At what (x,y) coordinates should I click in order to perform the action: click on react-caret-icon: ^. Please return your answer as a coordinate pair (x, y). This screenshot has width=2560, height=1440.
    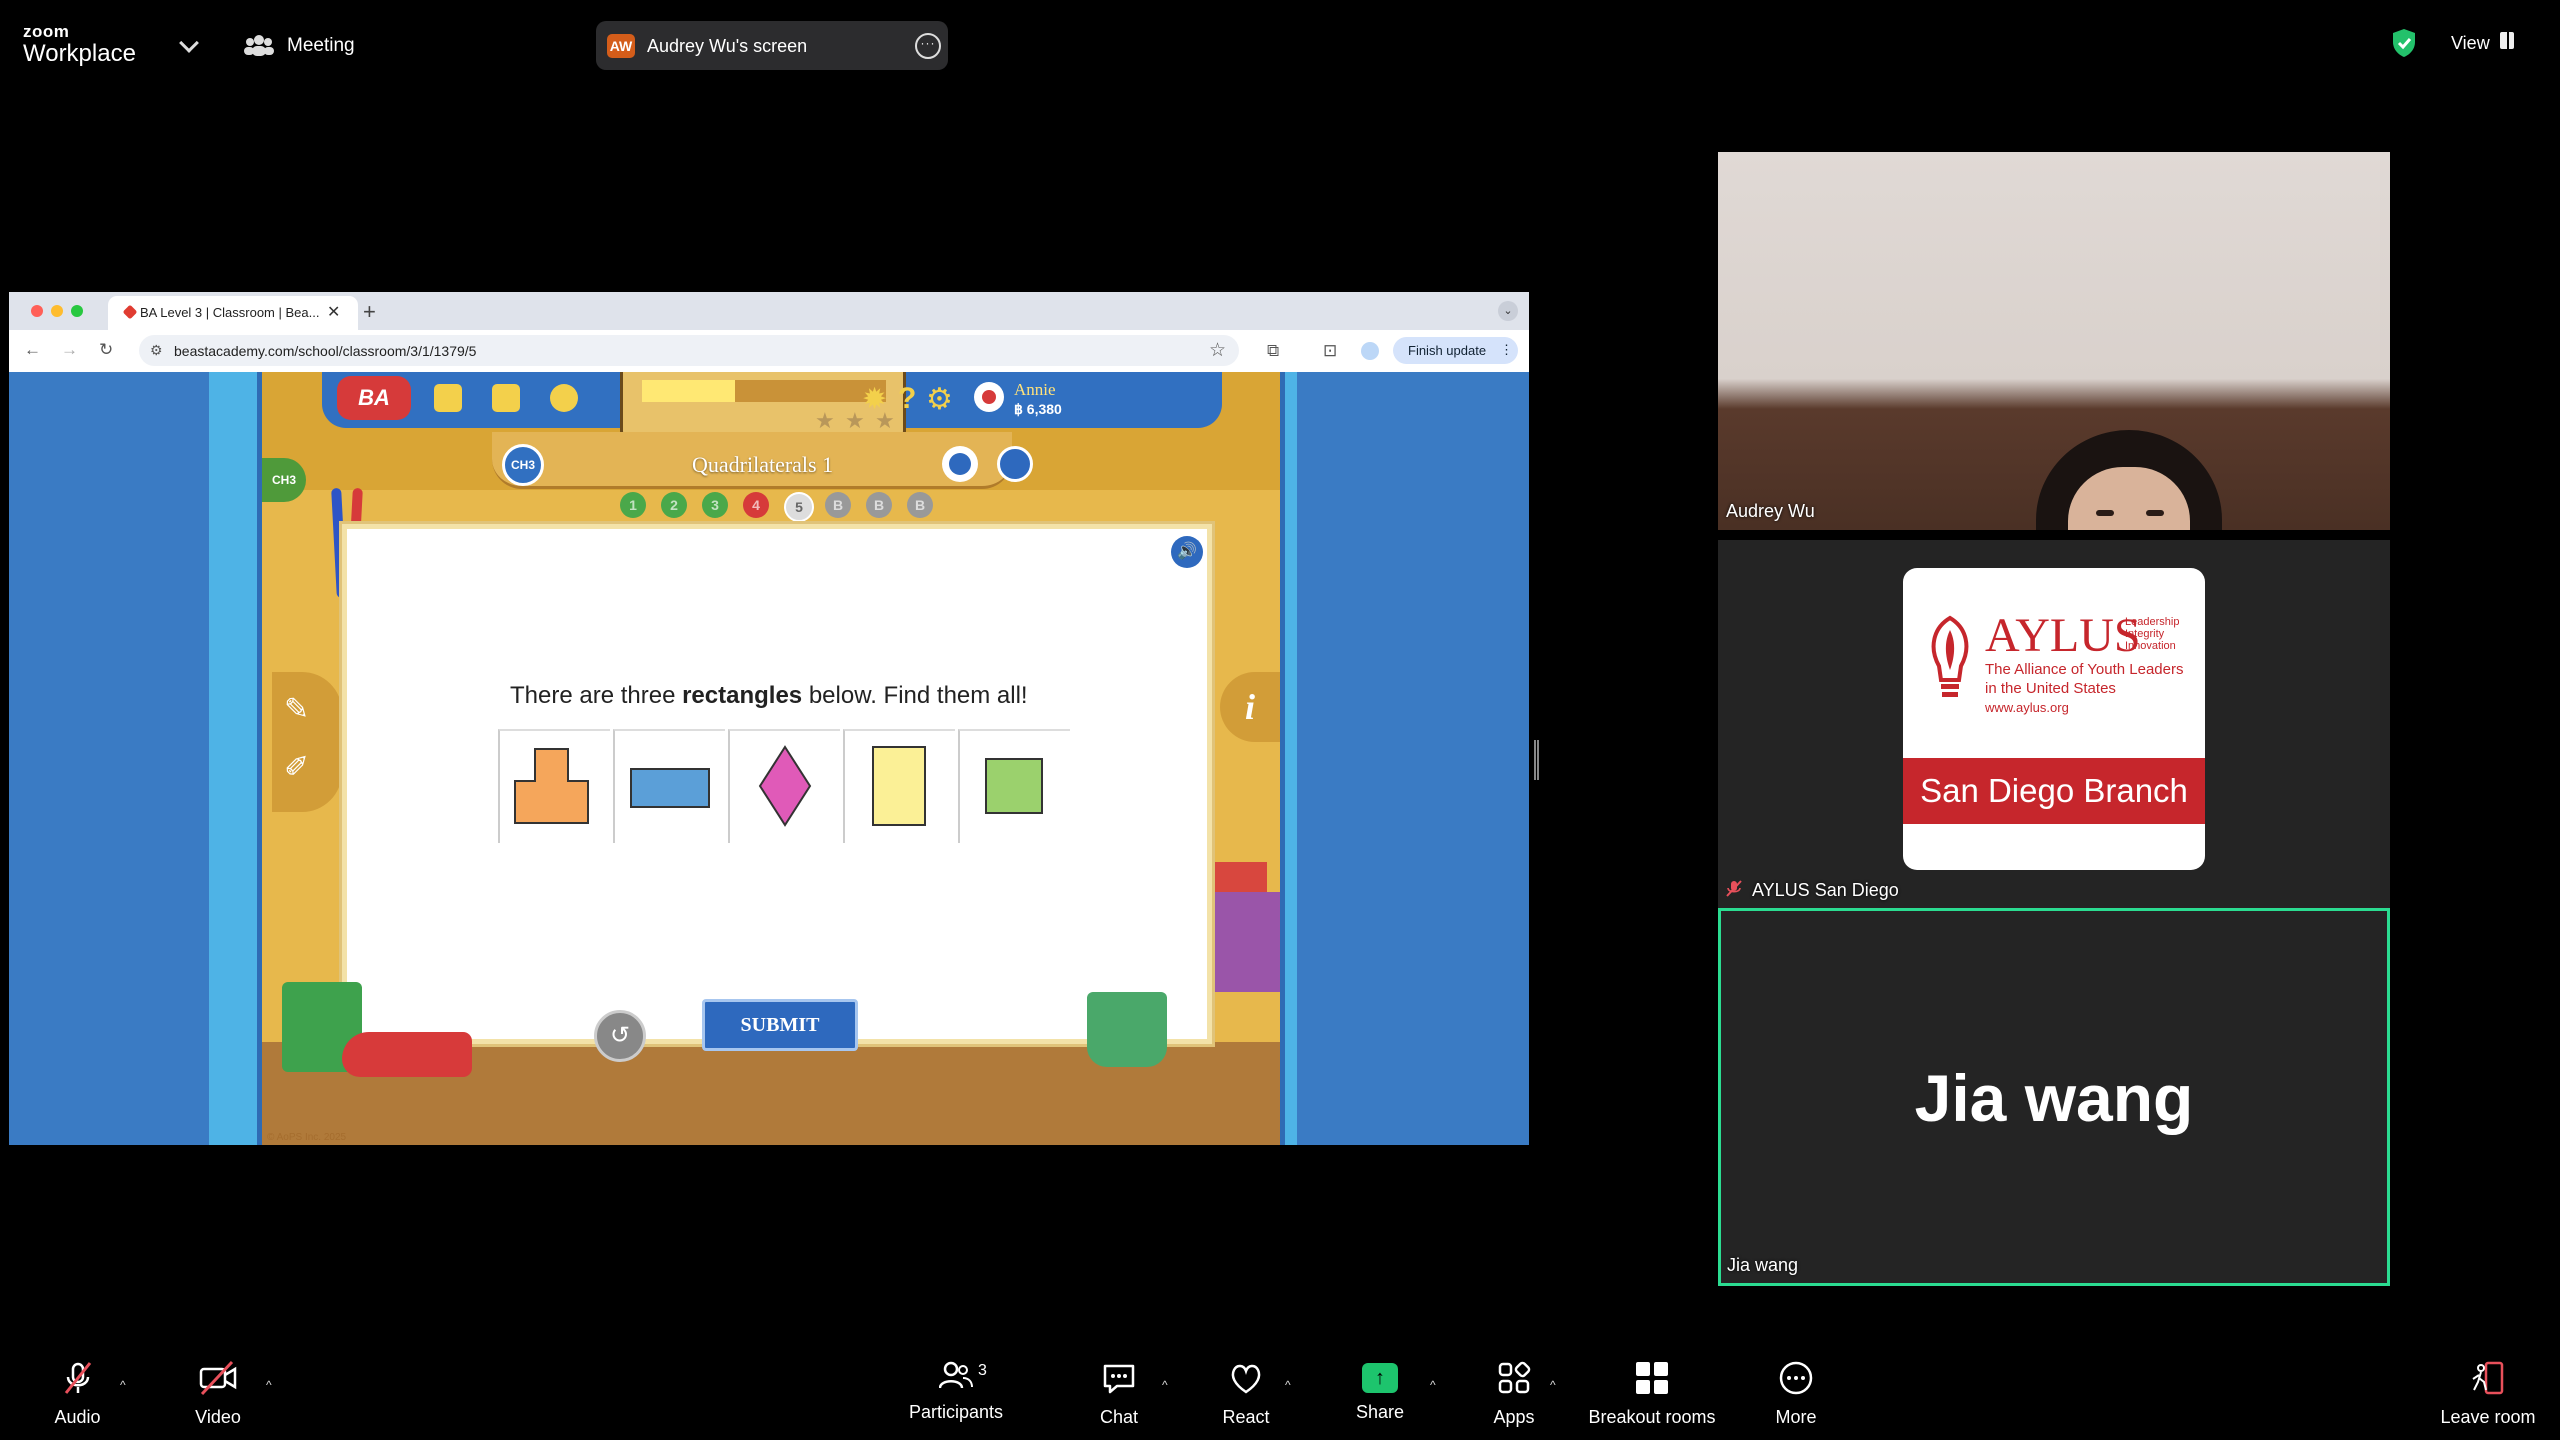
    Looking at the image, I should click on (1288, 1385).